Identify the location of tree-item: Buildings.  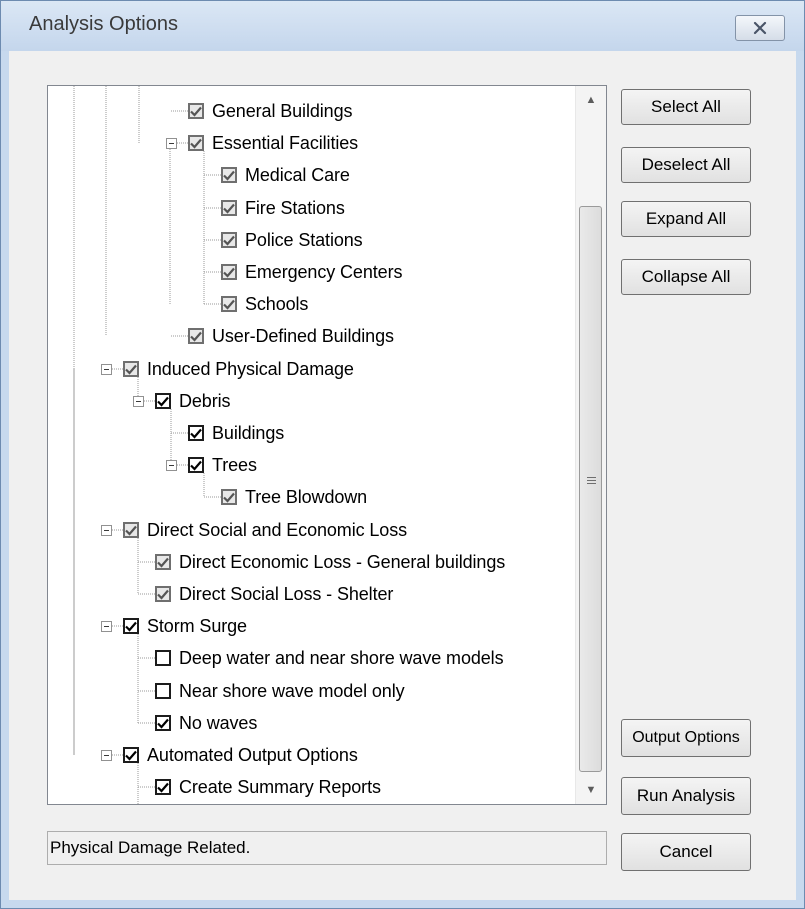
(236, 433).